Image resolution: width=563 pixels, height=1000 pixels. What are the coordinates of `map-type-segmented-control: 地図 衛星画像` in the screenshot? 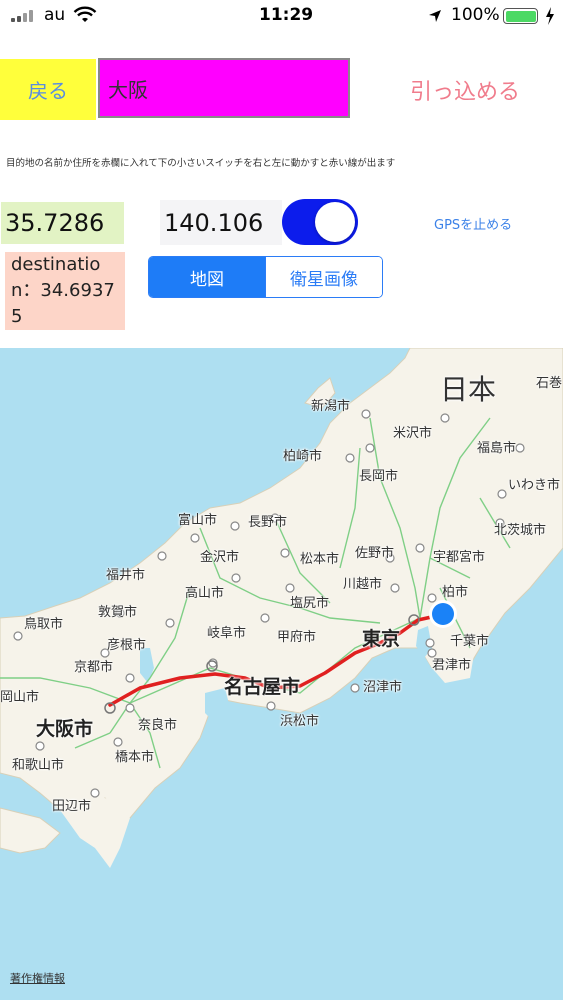 It's located at (265, 277).